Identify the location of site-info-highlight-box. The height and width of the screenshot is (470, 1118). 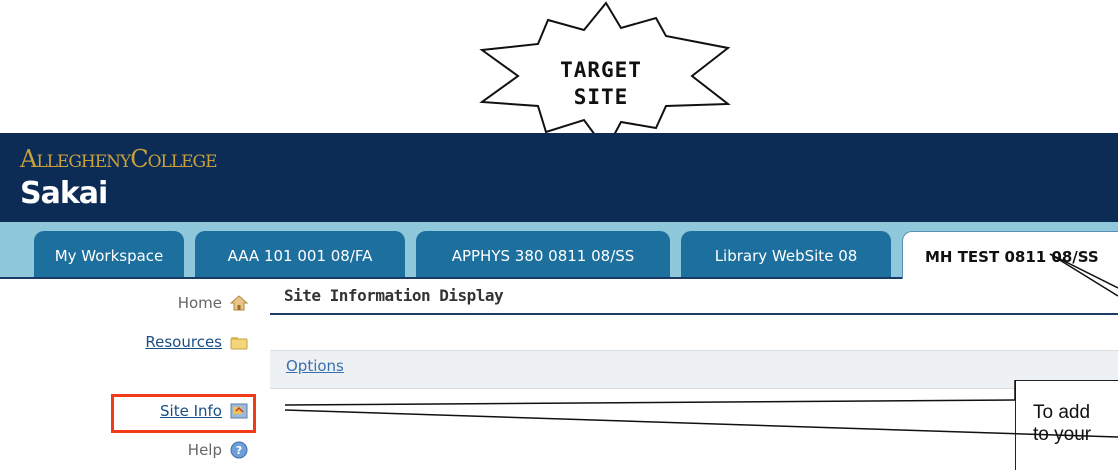
(183, 413).